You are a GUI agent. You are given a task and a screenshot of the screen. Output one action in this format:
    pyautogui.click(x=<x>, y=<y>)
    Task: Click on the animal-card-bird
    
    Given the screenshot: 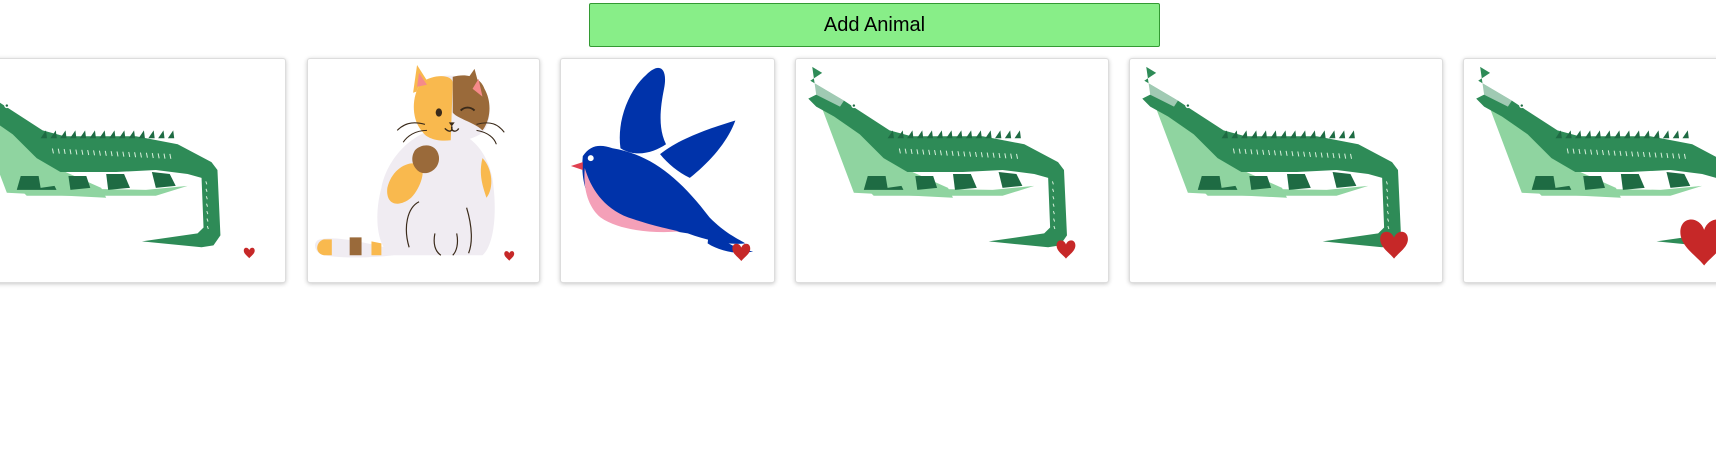 What is the action you would take?
    pyautogui.click(x=667, y=170)
    